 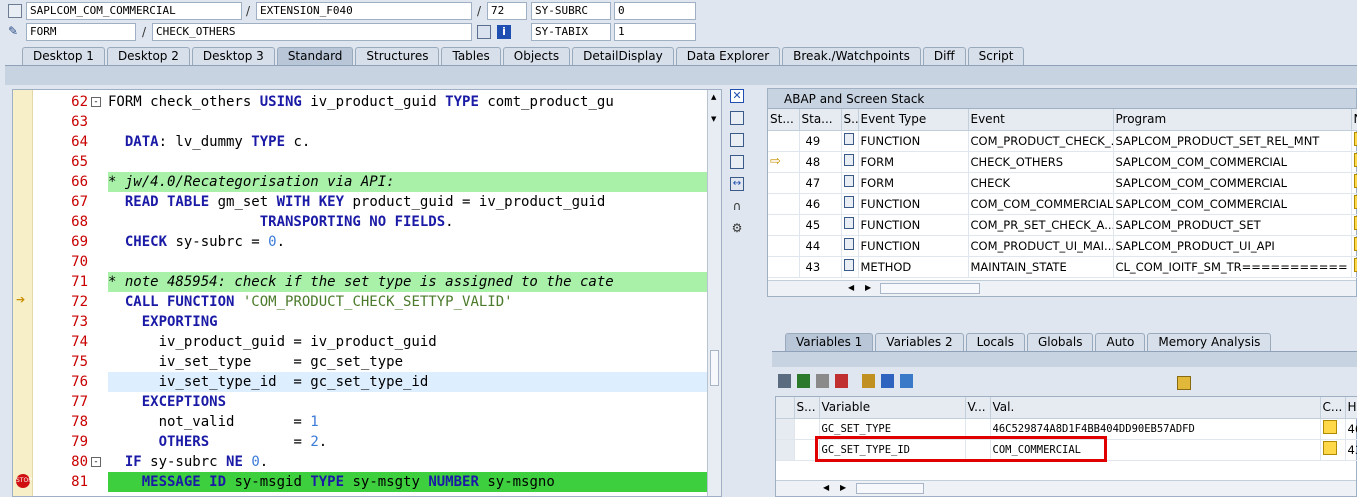 I want to click on code-line: 75 iv_set_type = gc_set_type, so click(x=370, y=362).